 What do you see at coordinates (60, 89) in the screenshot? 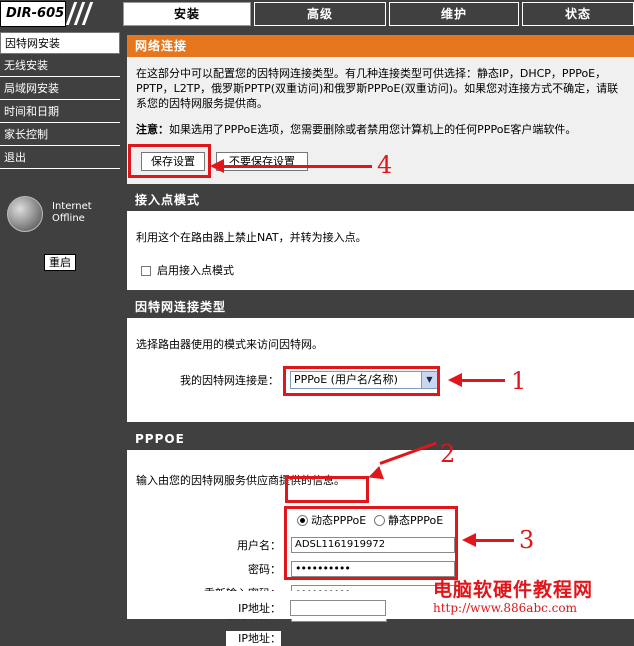
I see `sidebar-item-lan-setup: 局域网安装` at bounding box center [60, 89].